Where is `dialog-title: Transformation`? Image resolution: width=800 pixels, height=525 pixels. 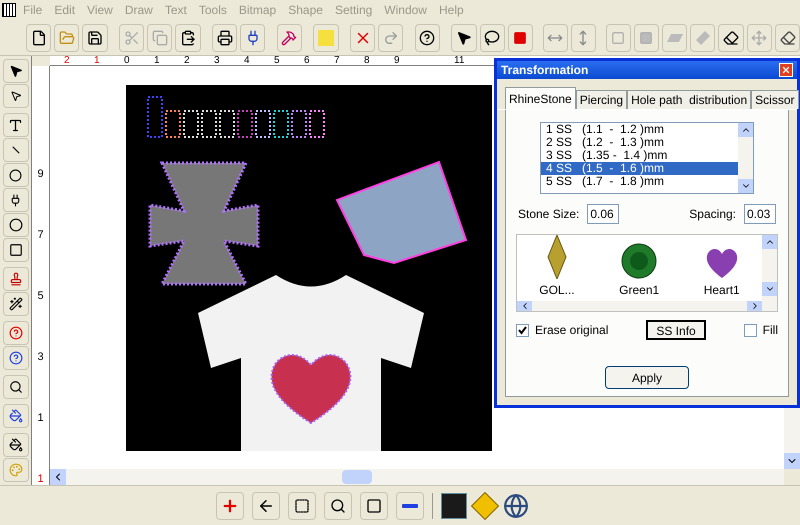 dialog-title: Transformation is located at coordinates (544, 70).